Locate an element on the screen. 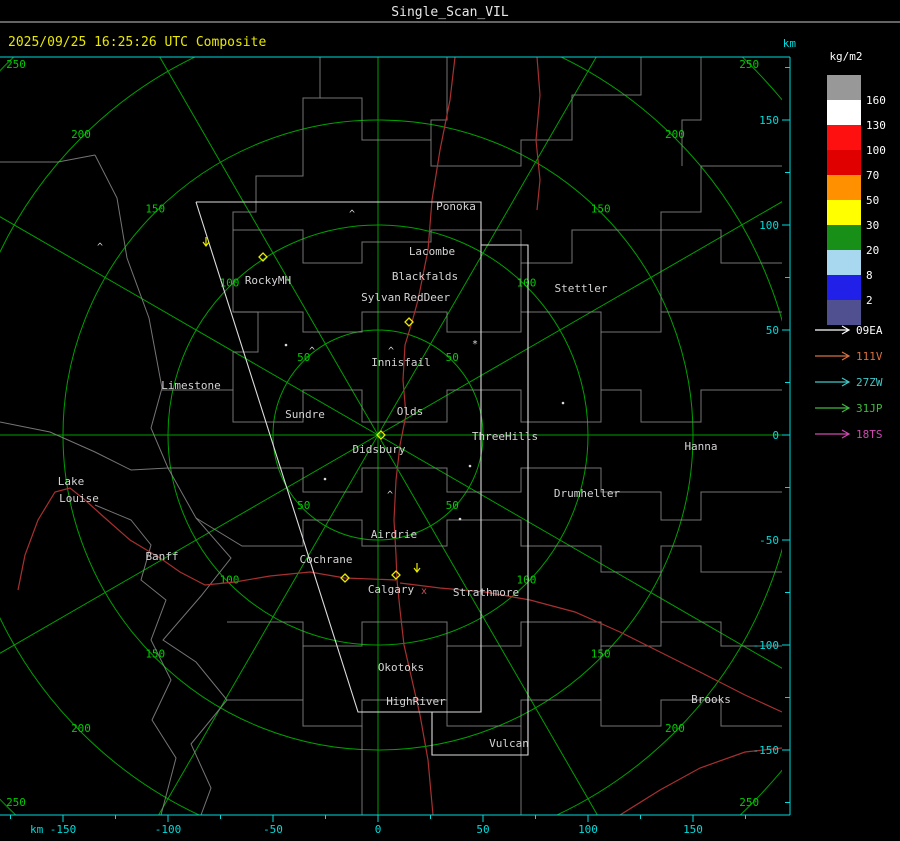  city-label: Ponoka is located at coordinates (456, 206).